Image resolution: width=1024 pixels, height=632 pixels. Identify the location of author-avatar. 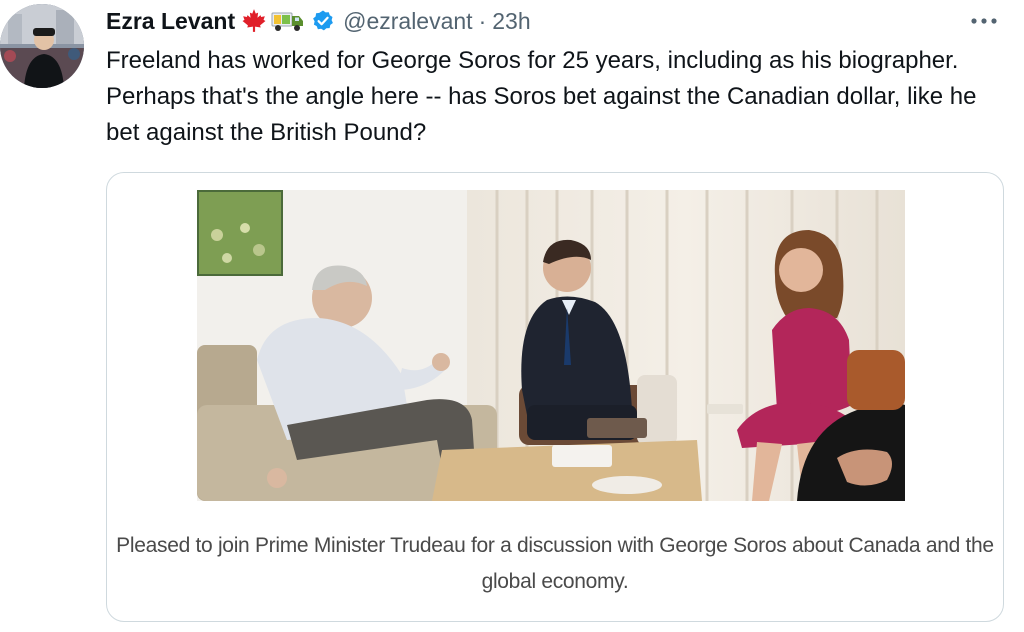
(42, 46).